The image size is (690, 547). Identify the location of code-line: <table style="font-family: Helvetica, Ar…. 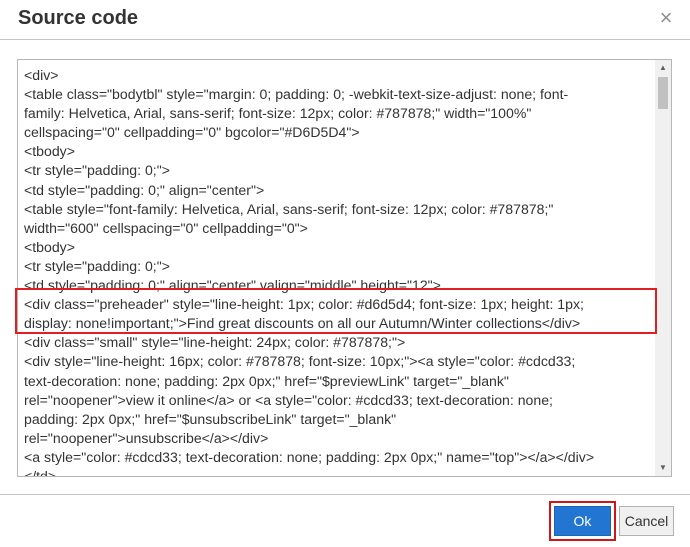
(289, 208).